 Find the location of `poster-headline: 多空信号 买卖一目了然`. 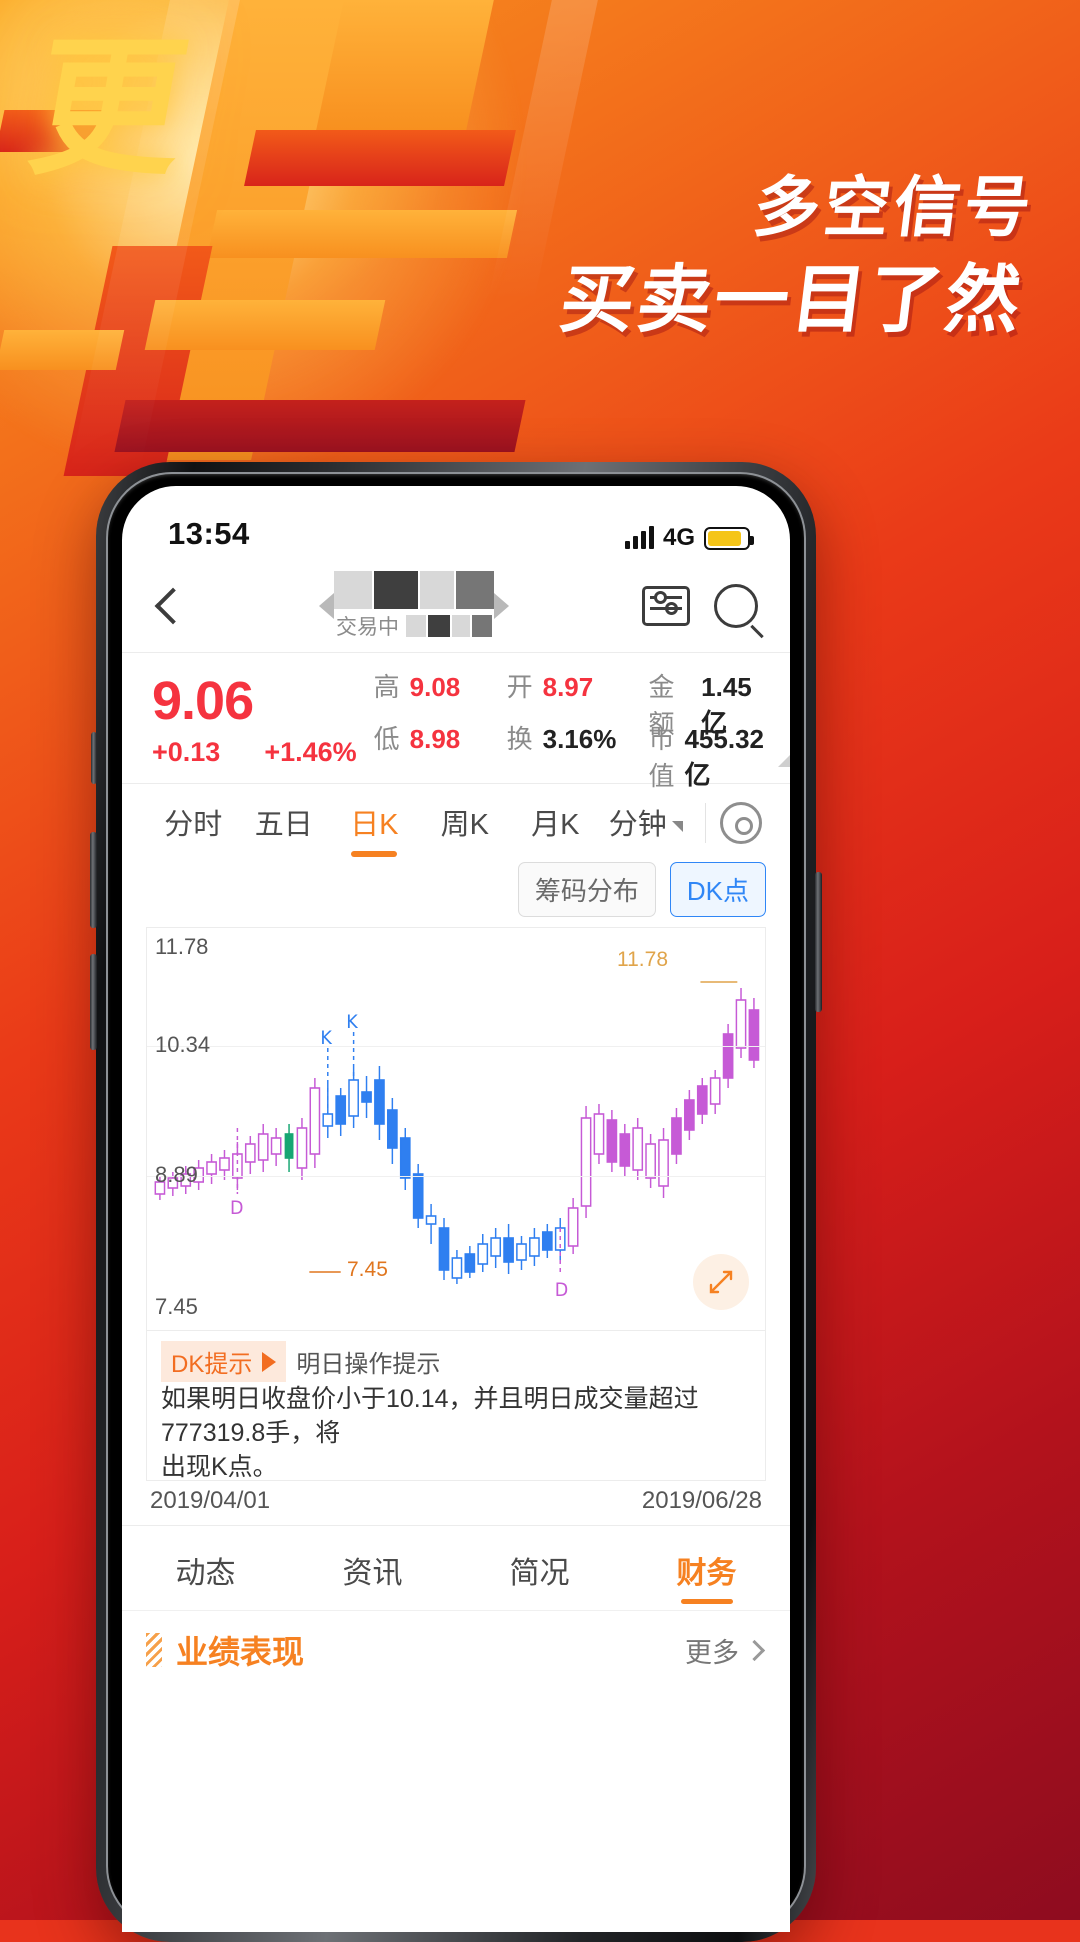

poster-headline: 多空信号 买卖一目了然 is located at coordinates (797, 257).